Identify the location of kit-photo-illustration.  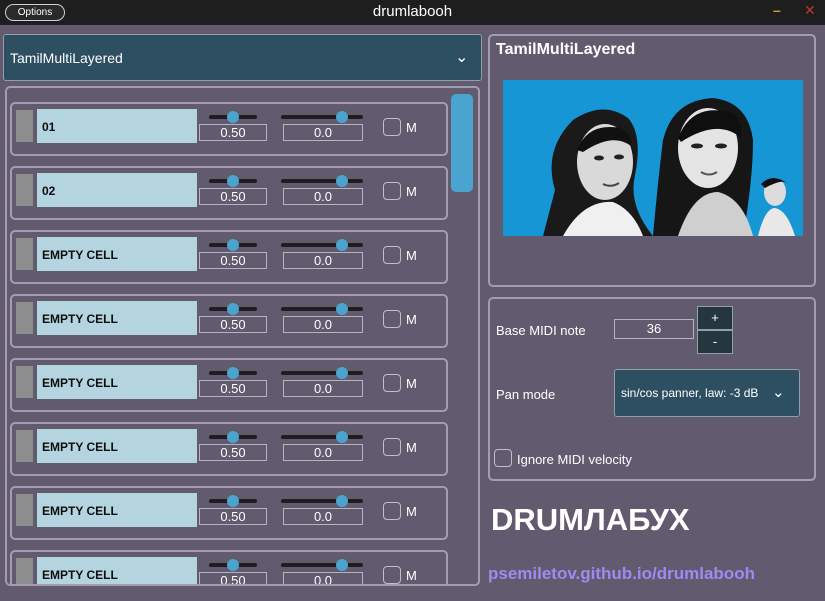
(653, 158).